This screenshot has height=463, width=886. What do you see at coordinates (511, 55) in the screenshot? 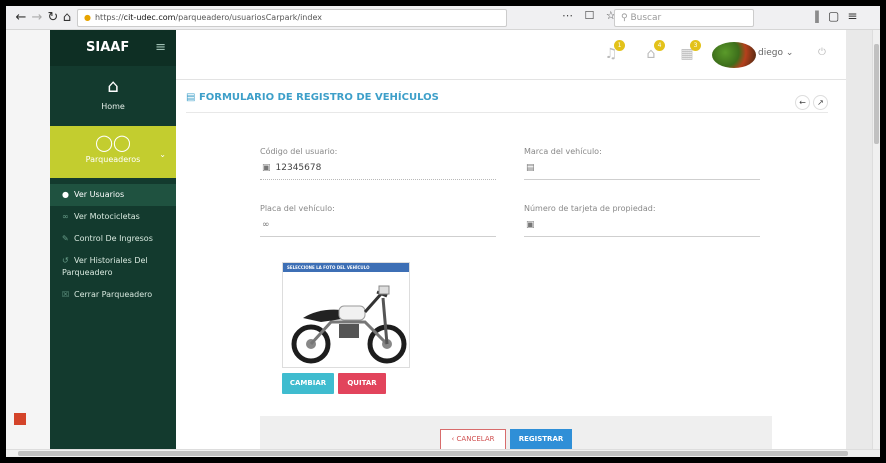
I see `topbar: ♫ 1 ⌂ 4 ▦ 3 diego ⌄ ⏻` at bounding box center [511, 55].